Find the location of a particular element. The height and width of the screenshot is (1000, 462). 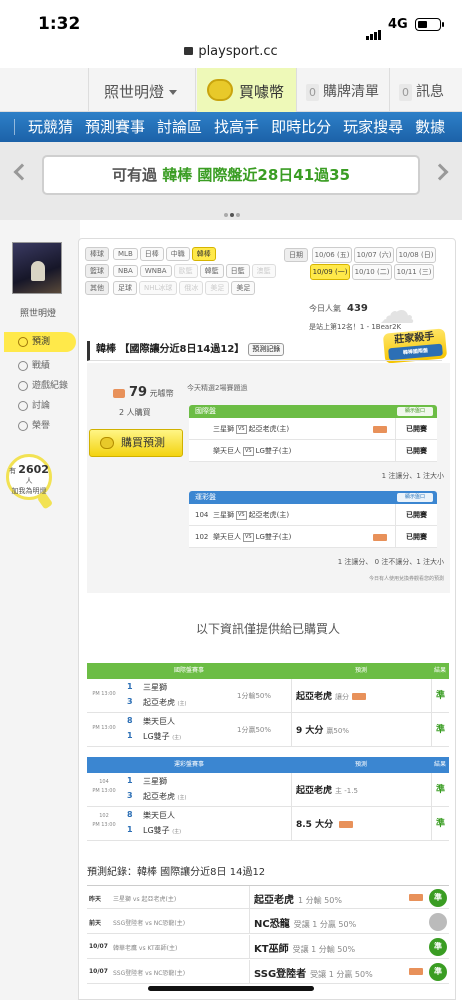

pick: 9 大分 贏50% is located at coordinates (361, 730).